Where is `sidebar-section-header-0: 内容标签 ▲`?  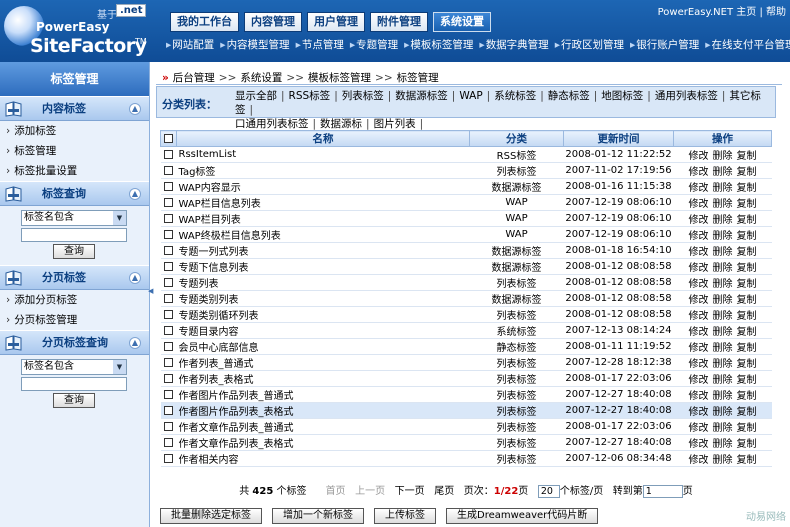
sidebar-section-header-0: 内容标签 ▲ is located at coordinates (74, 108).